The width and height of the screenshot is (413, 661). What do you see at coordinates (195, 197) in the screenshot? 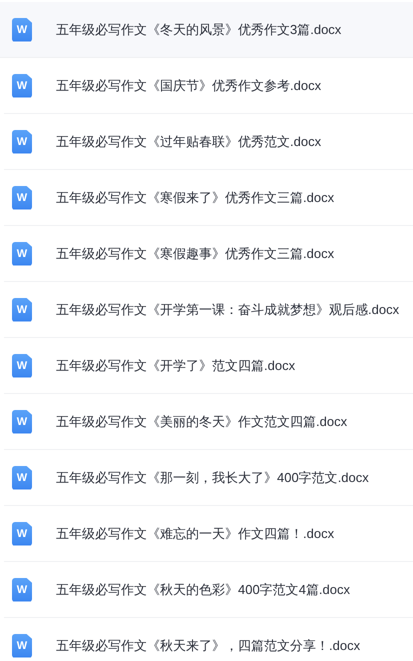
I see `file-name: 五年级必写作文《寒假来了》优秀作文三篇.docx` at bounding box center [195, 197].